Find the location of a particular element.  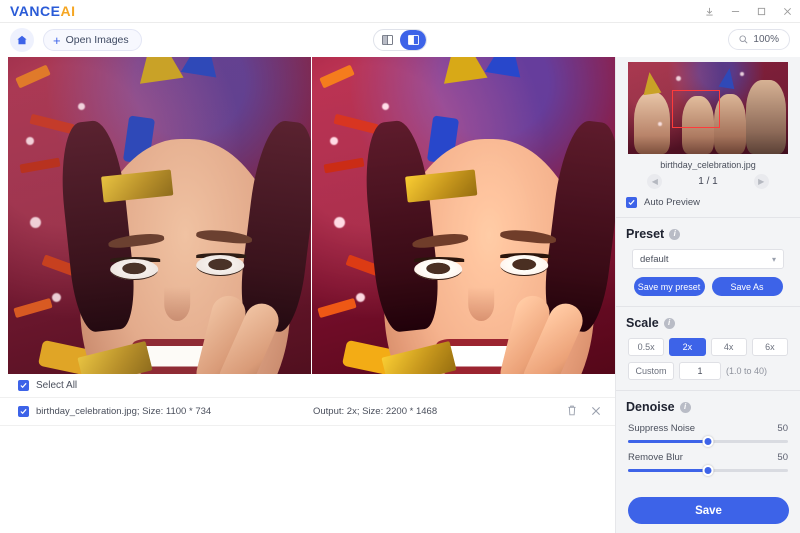

window-controls is located at coordinates (748, 11).